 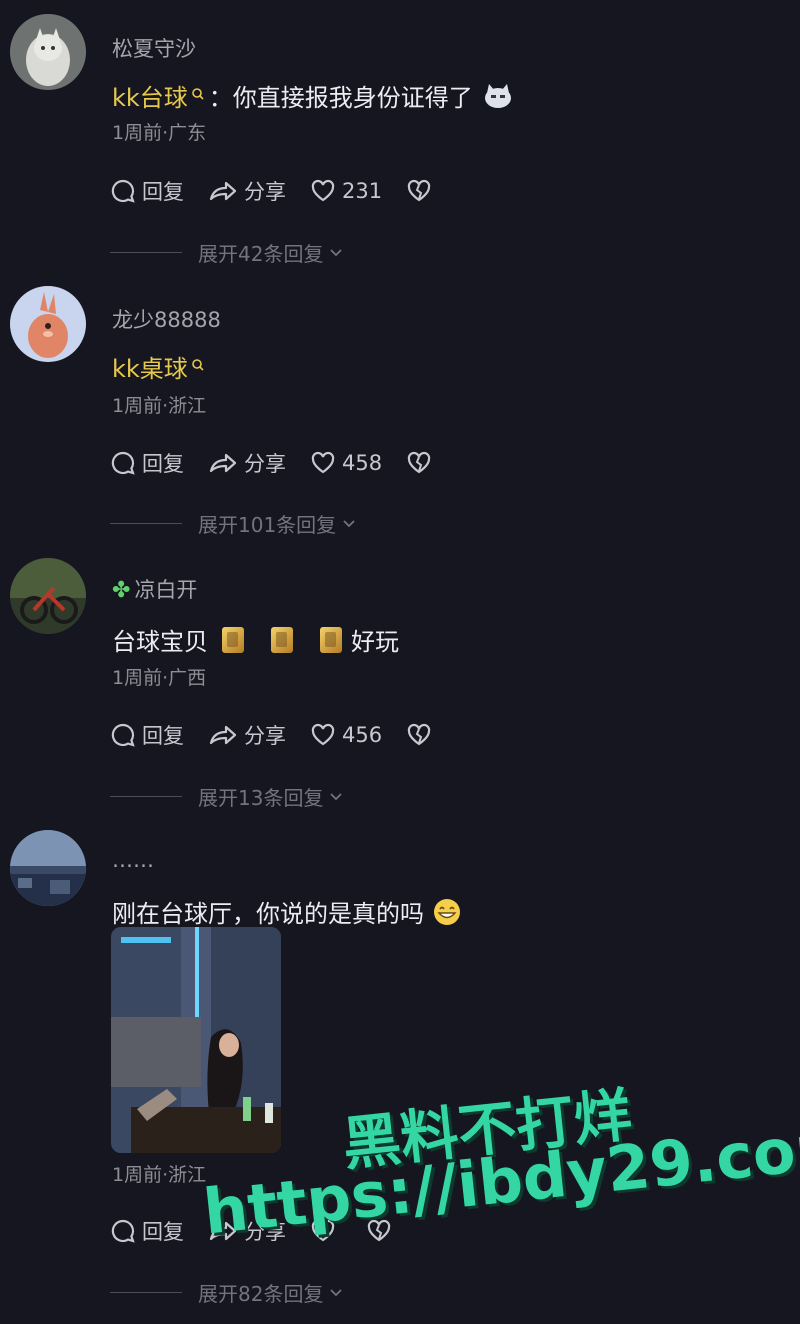 I want to click on expand-replies: 展开101条回复, so click(x=233, y=523).